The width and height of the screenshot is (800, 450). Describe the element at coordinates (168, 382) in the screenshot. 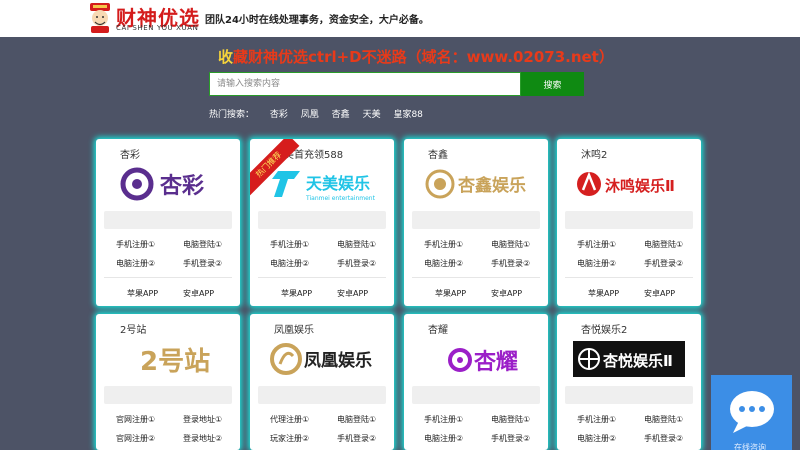

I see `site-card-2hao: 2号站 2号站 官网注册① 登录地址① 官网注册② 登录地址②` at that location.